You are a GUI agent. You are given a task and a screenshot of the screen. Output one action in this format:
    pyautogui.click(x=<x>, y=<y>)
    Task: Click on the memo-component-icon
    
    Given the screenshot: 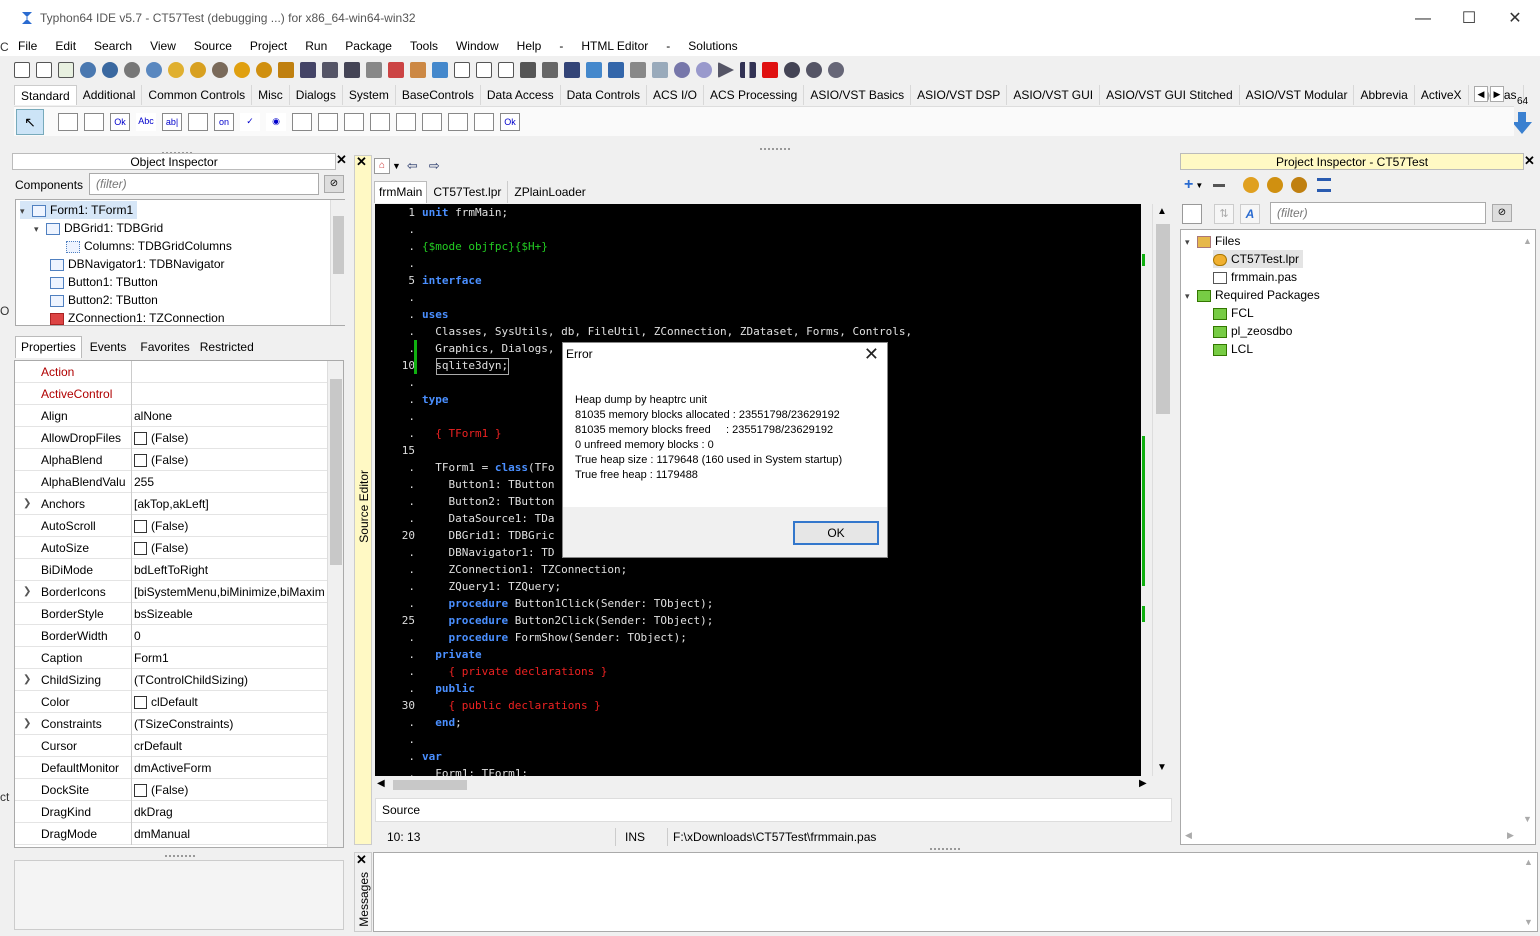 What is the action you would take?
    pyautogui.click(x=198, y=121)
    